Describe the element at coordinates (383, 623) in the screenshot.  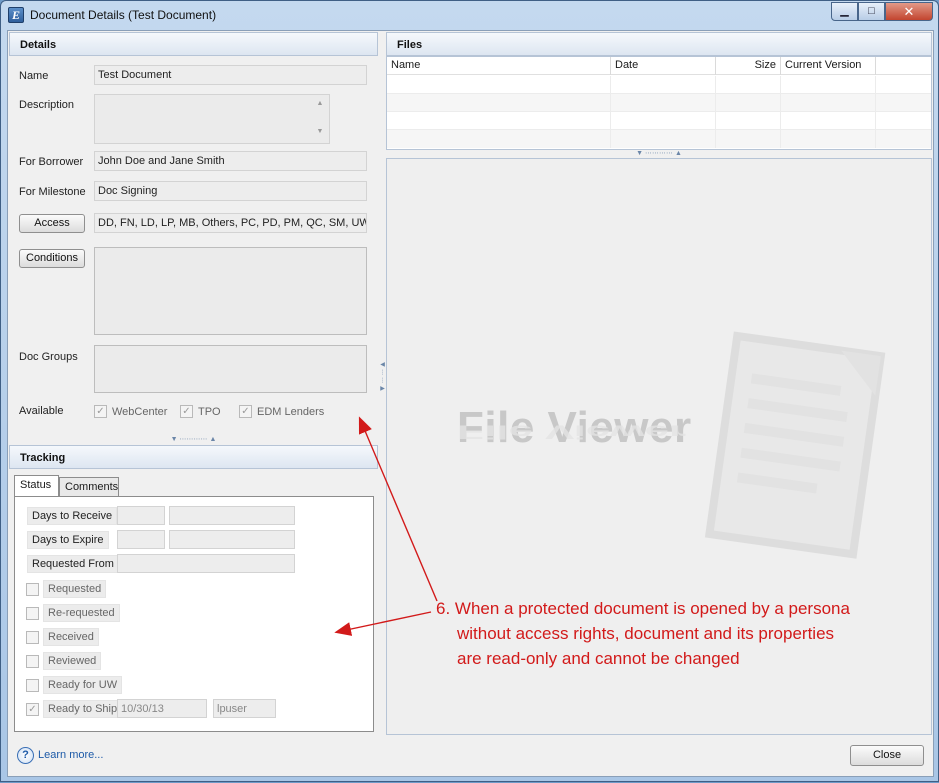
I see `annotation-arrow-to-tracking` at that location.